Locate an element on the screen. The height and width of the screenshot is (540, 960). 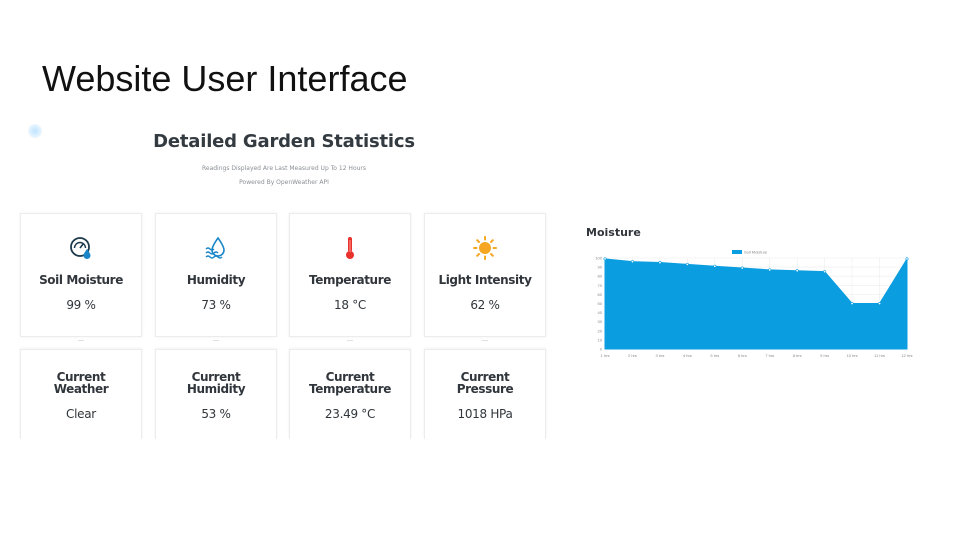
current-temperature-card: Current Temperature 23.49 °C is located at coordinates (350, 394).